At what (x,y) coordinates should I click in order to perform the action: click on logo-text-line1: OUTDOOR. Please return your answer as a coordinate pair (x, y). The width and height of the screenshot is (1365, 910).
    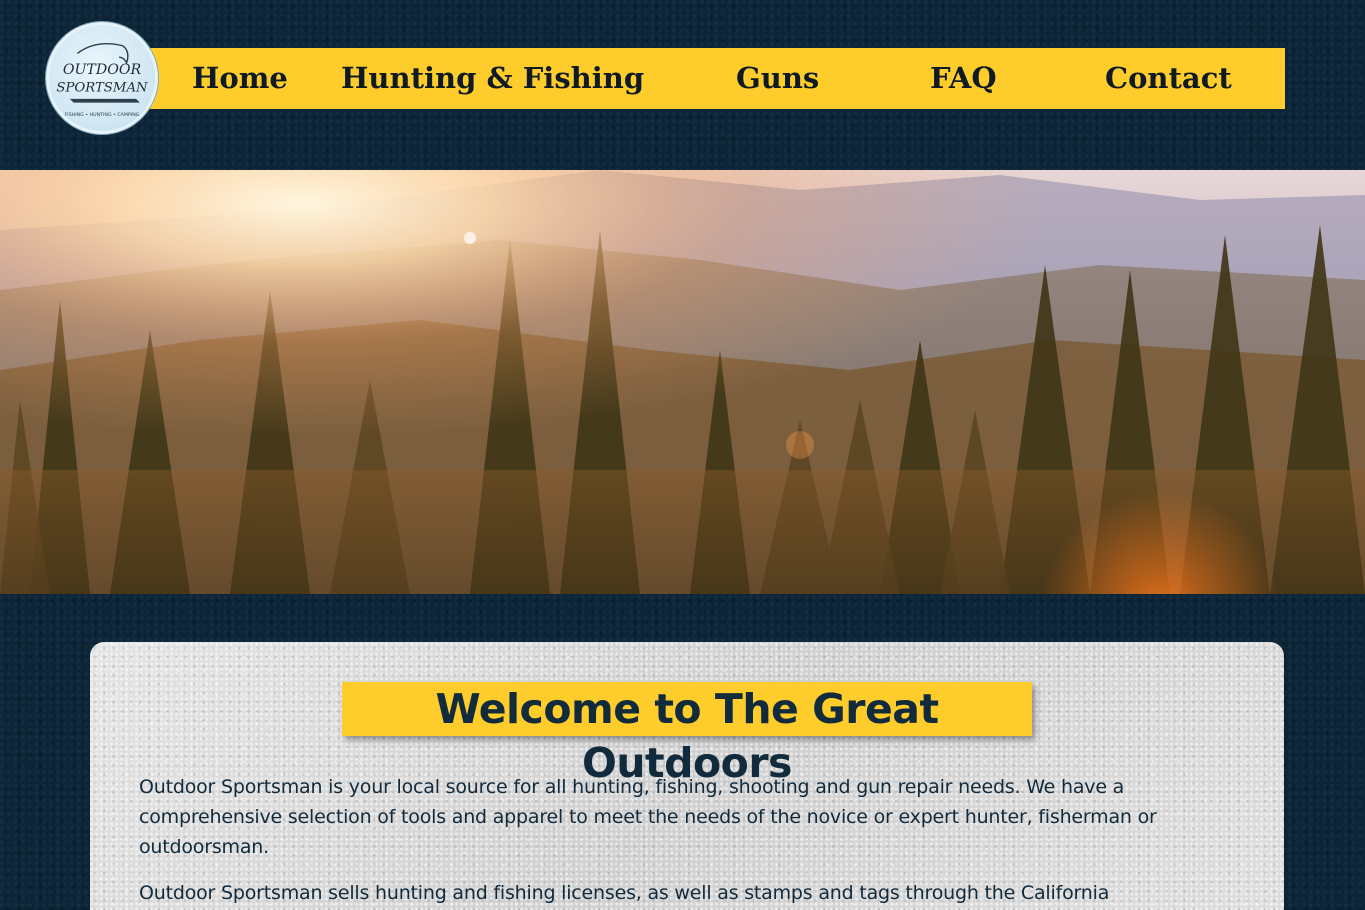
    Looking at the image, I should click on (102, 70).